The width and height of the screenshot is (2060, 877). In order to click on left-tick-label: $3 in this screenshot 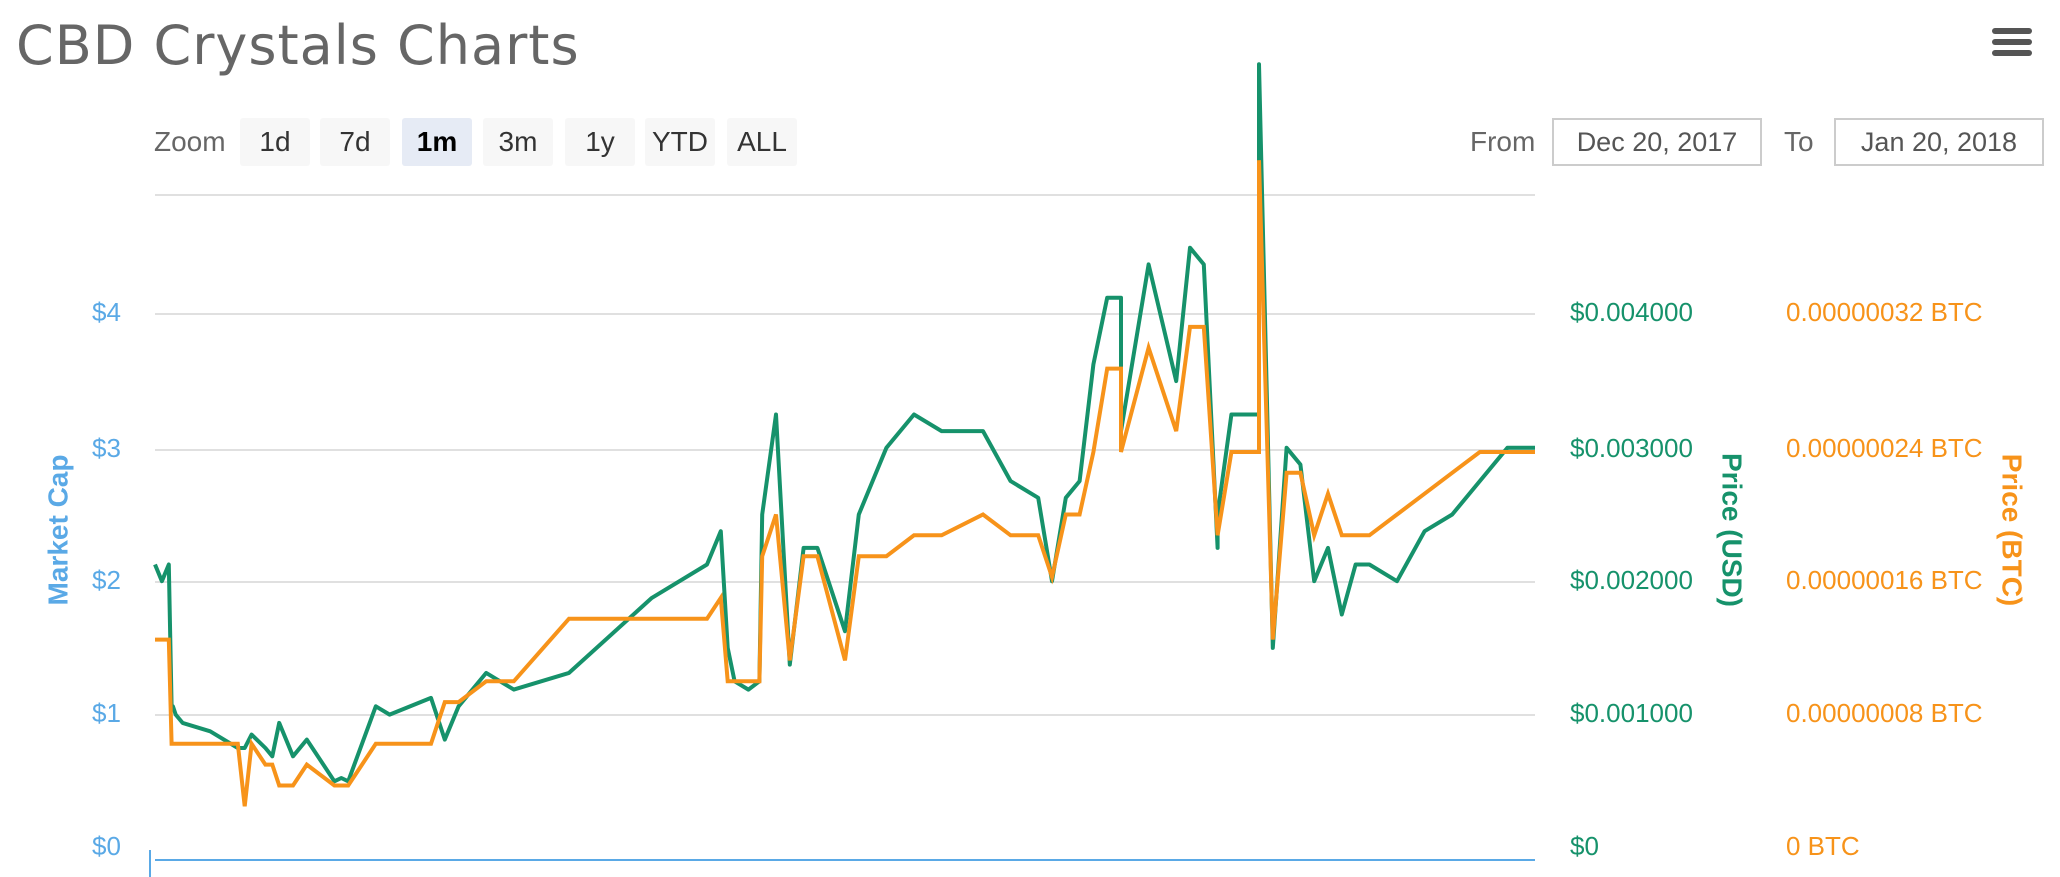, I will do `click(106, 448)`.